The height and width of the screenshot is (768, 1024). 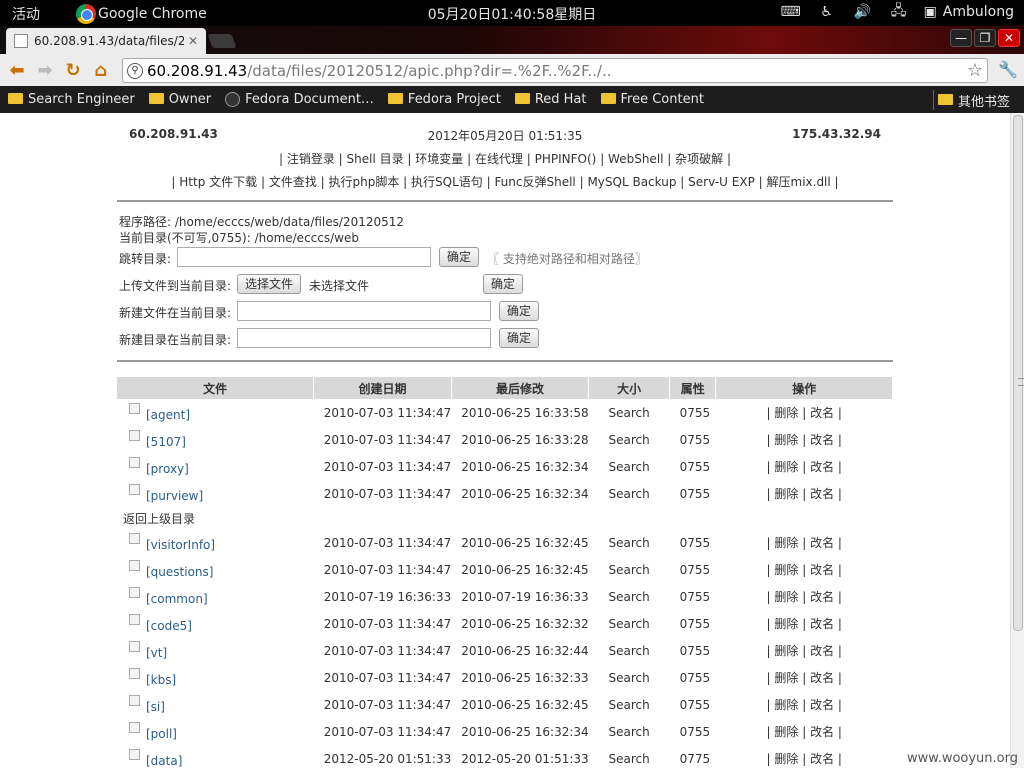 I want to click on menu-online-proxy: 在线代理, so click(x=499, y=159).